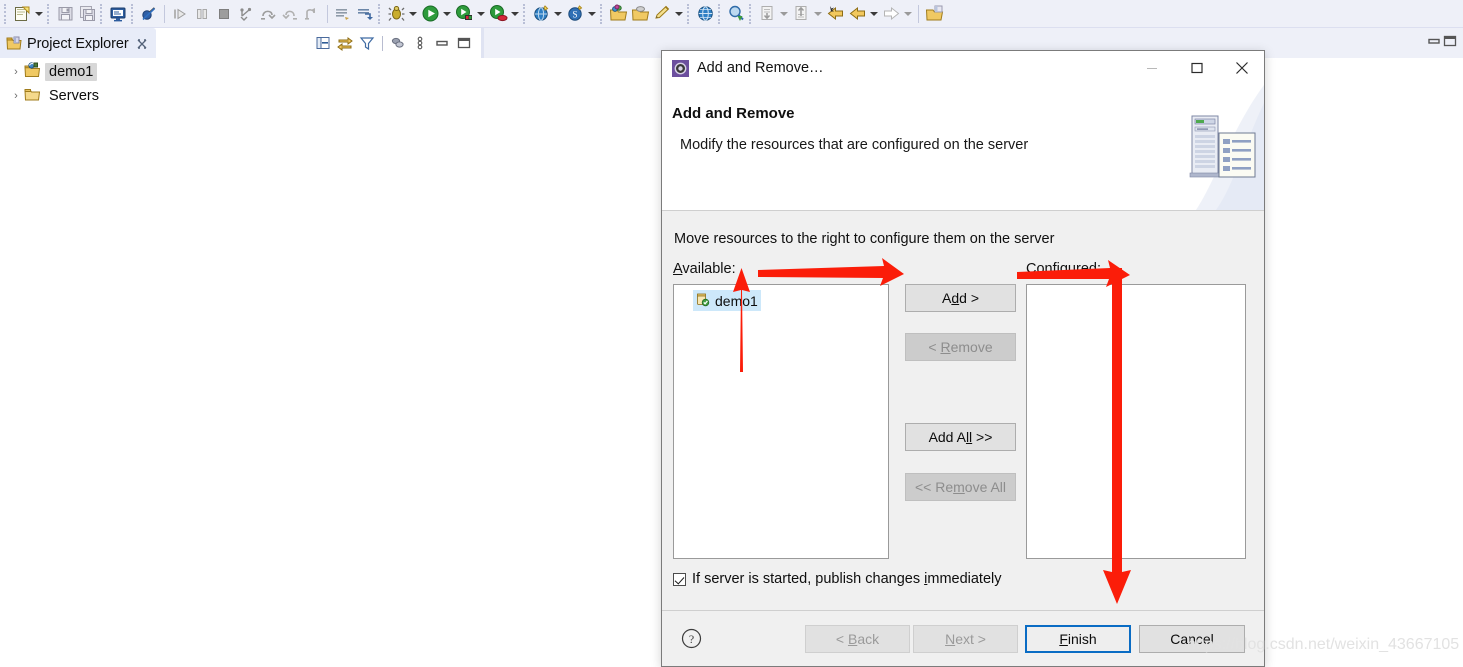 The width and height of the screenshot is (1463, 667). Describe the element at coordinates (679, 579) in the screenshot. I see `publish-immediately-checkbox` at that location.